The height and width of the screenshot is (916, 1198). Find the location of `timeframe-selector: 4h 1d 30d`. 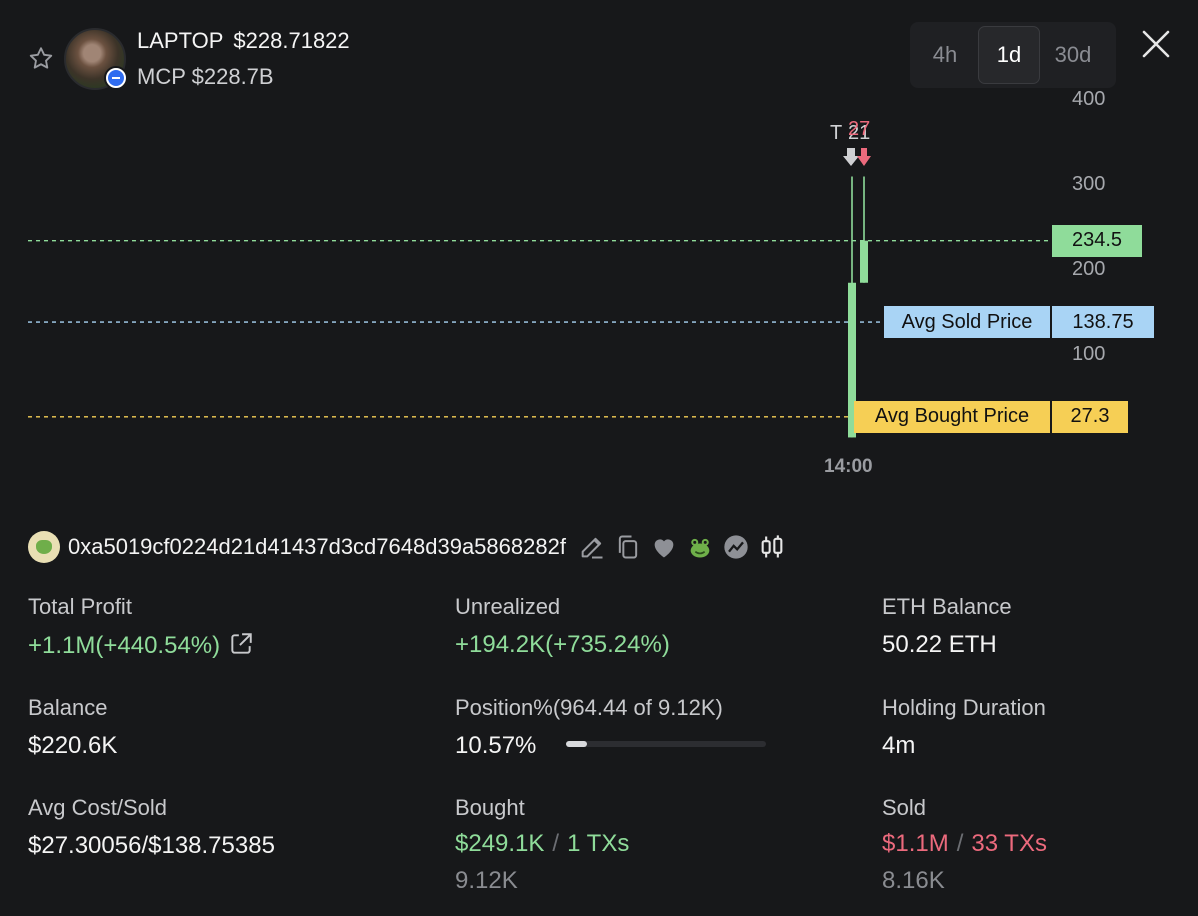

timeframe-selector: 4h 1d 30d is located at coordinates (1013, 55).